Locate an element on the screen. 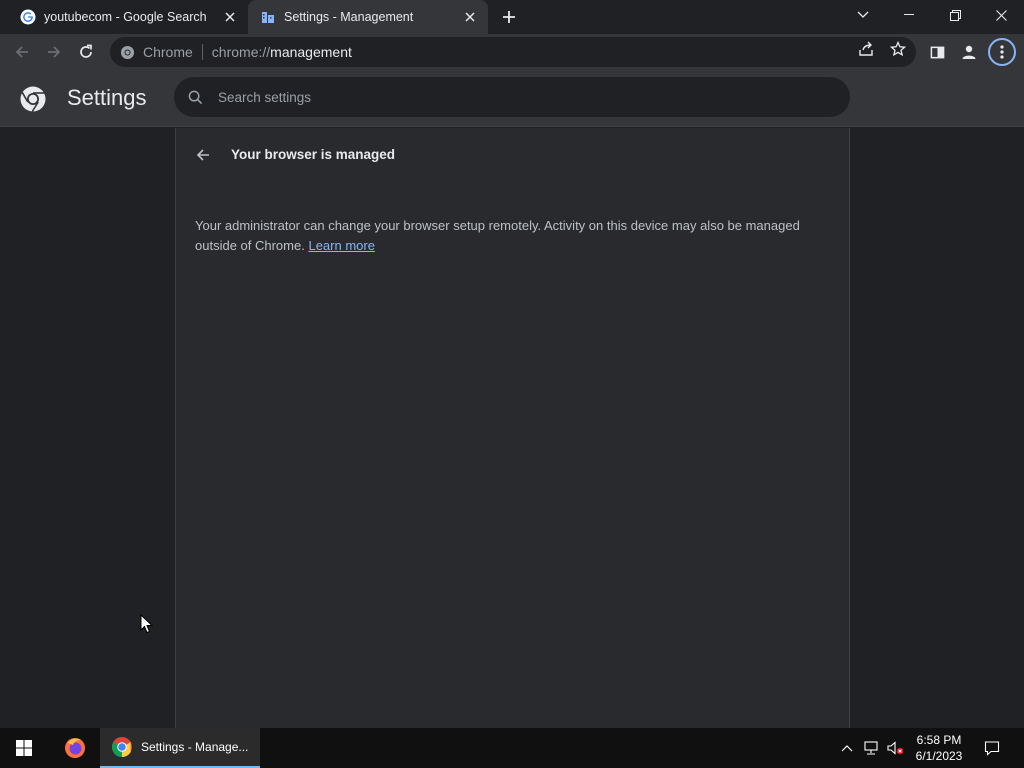  divider is located at coordinates (202, 52).